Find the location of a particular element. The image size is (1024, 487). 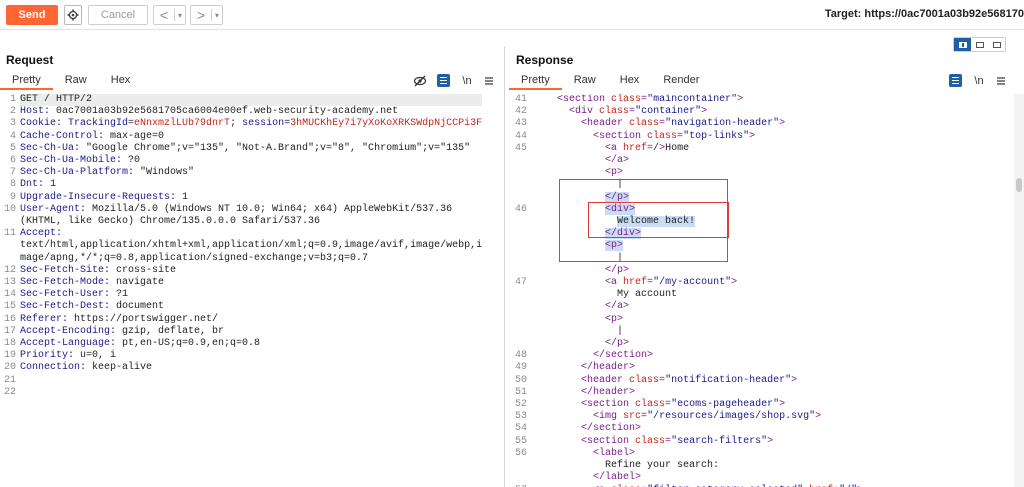

html-token: > is located at coordinates (740, 99).